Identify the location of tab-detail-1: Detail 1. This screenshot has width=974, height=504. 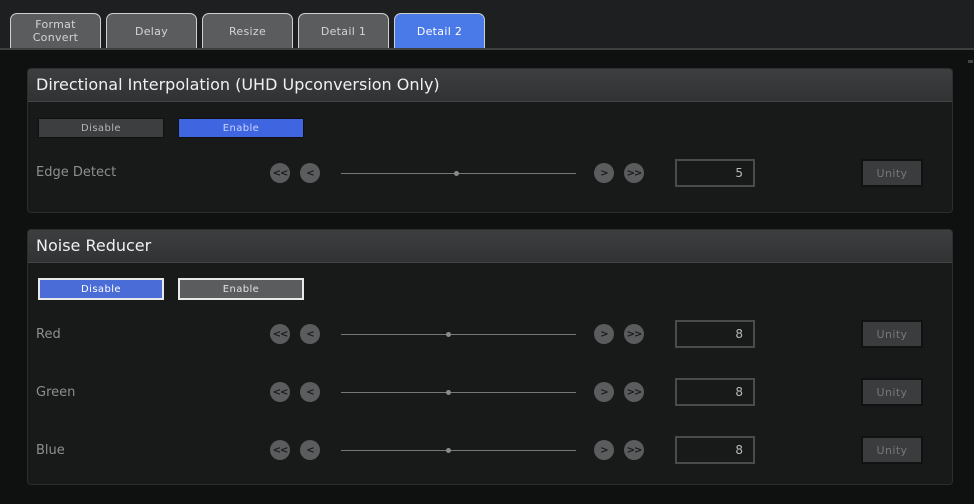
(343, 30).